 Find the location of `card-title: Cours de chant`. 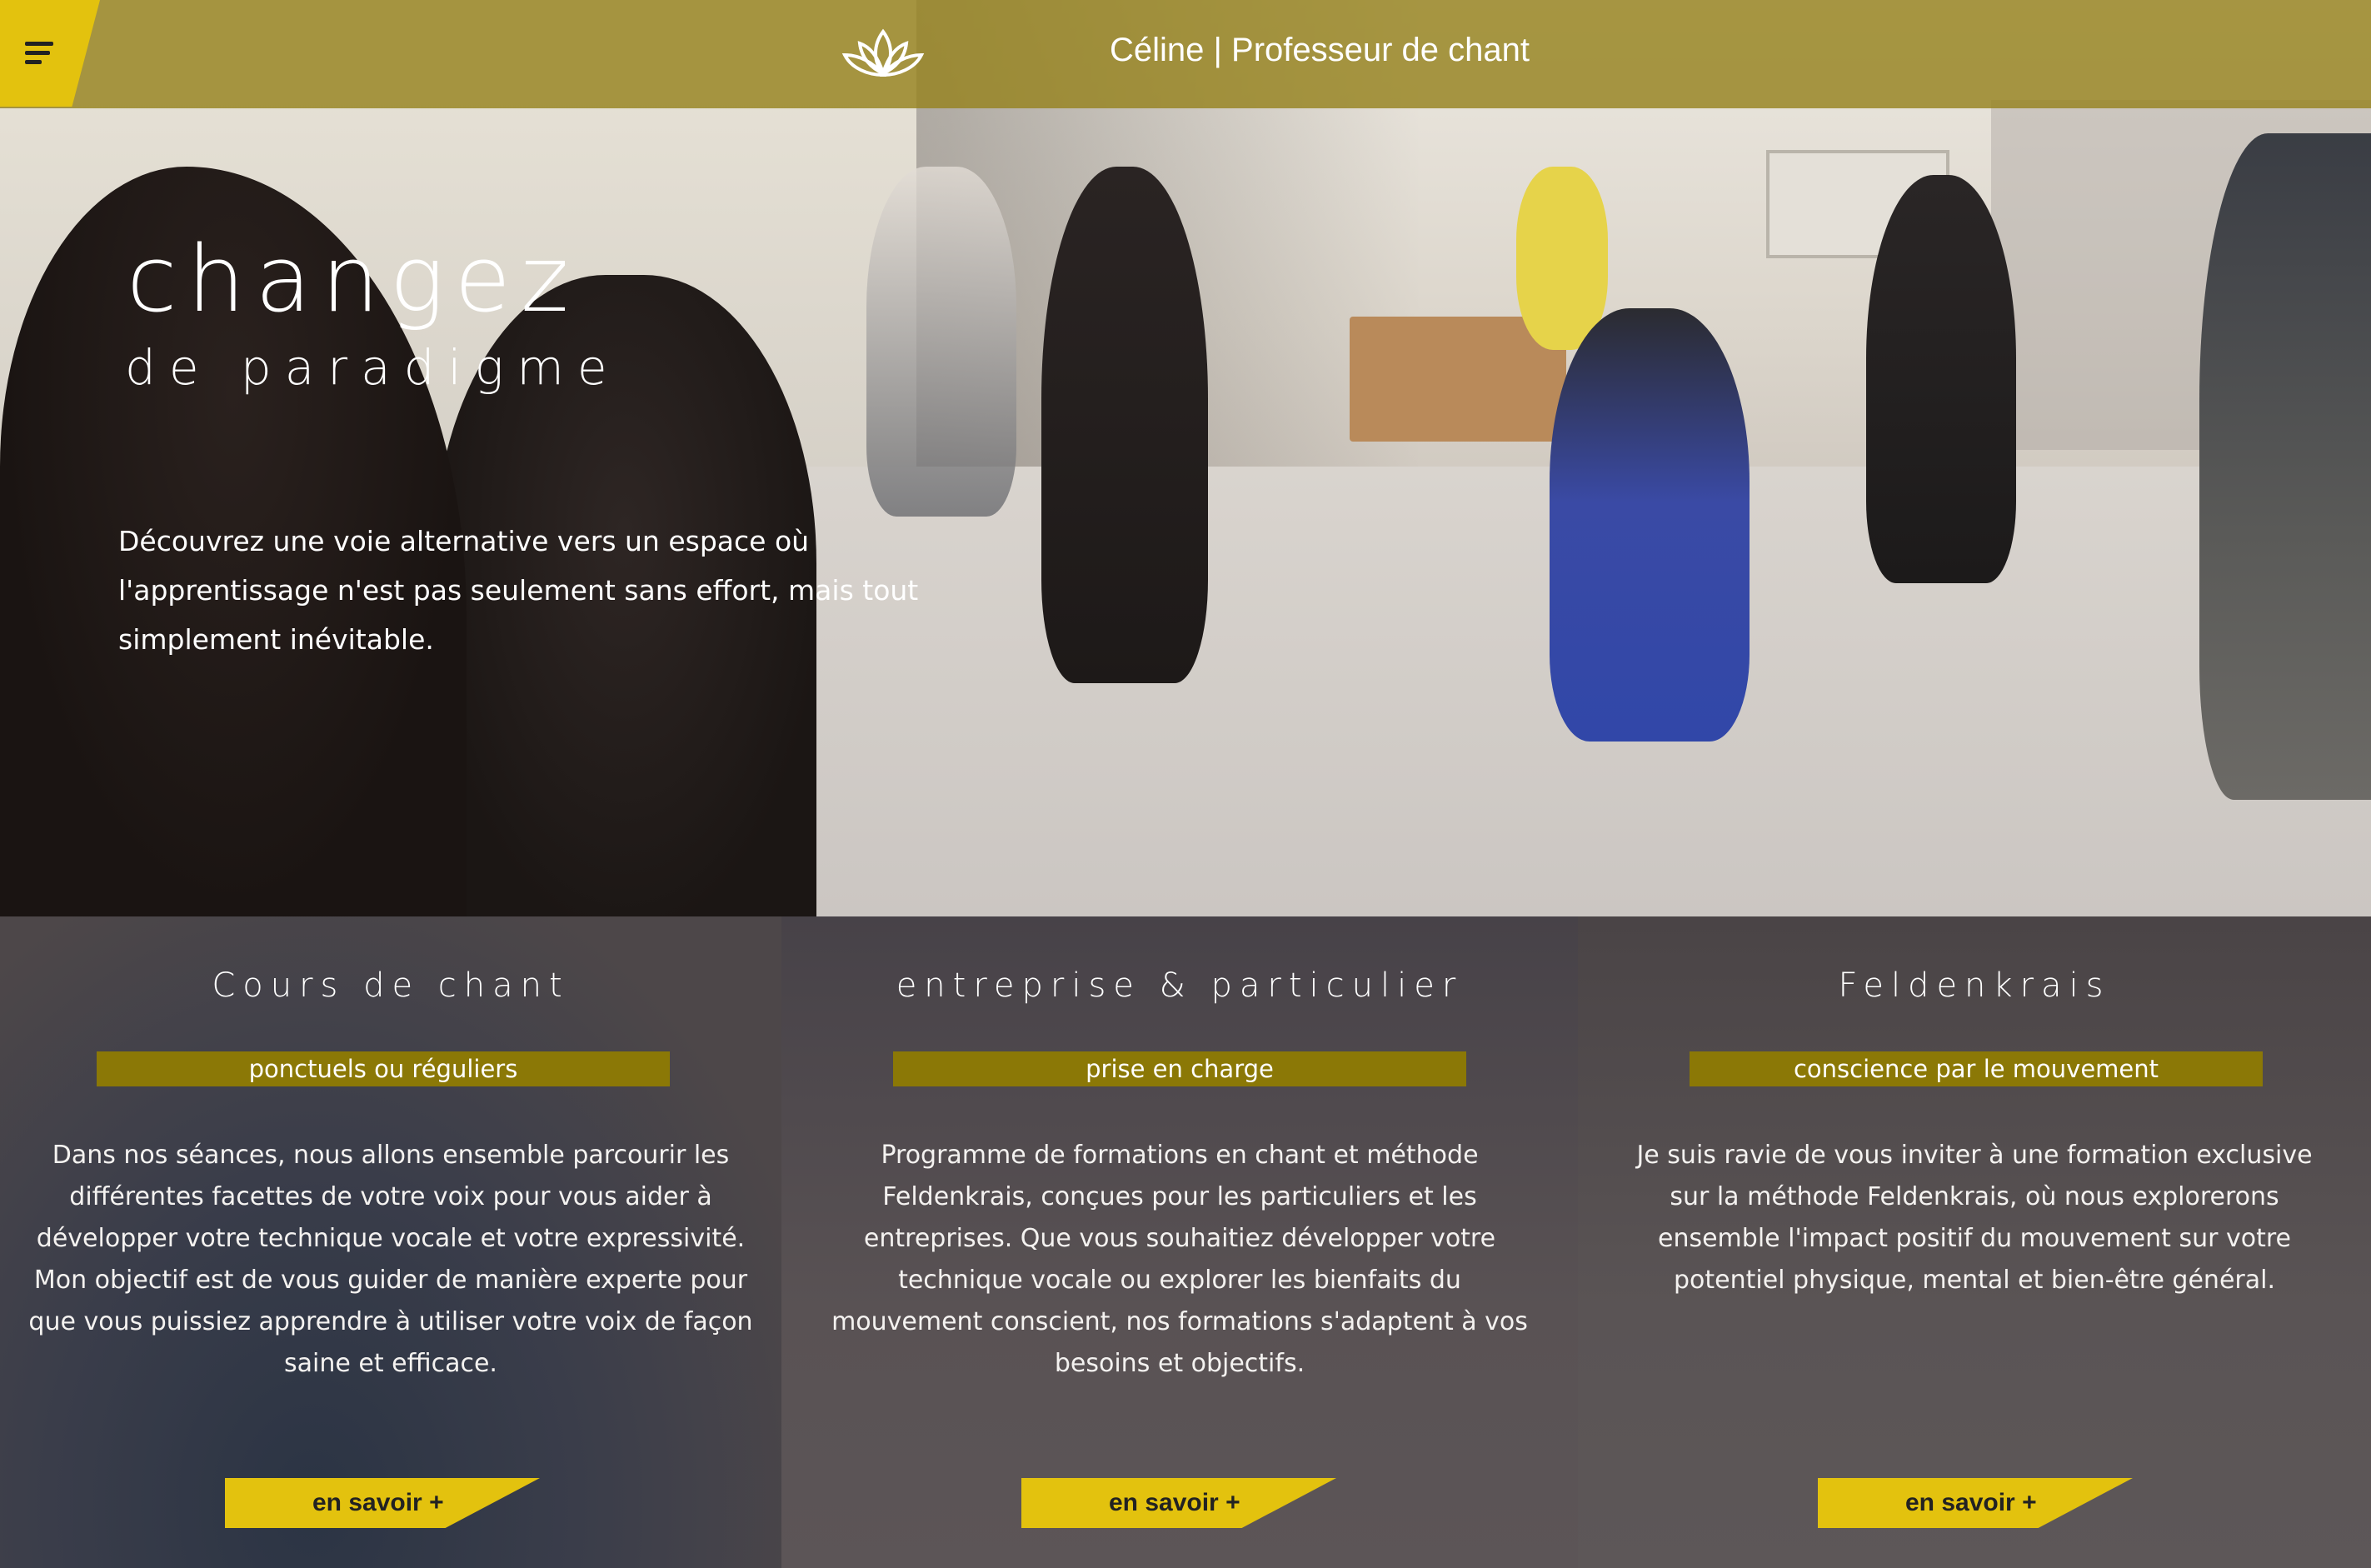

card-title: Cours de chant is located at coordinates (391, 985).